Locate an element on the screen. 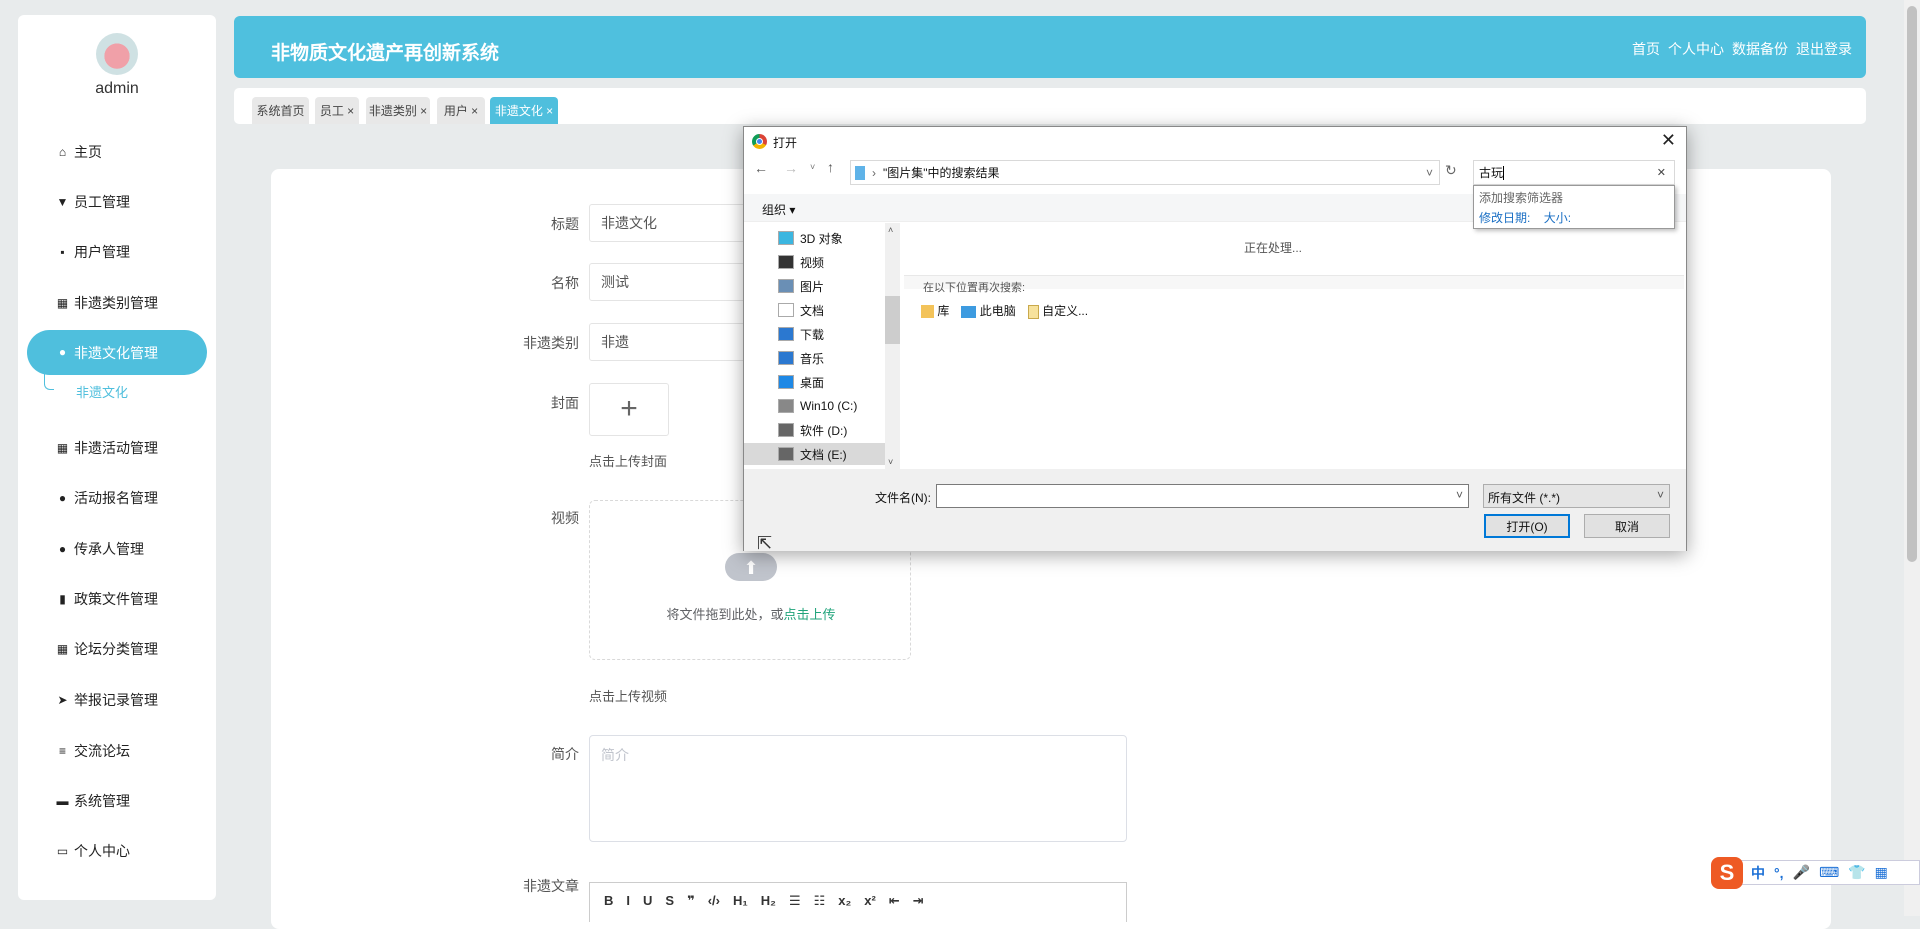 Image resolution: width=1920 pixels, height=929 pixels. dropzone-text: 将文件拖到此处，或 is located at coordinates (725, 614).